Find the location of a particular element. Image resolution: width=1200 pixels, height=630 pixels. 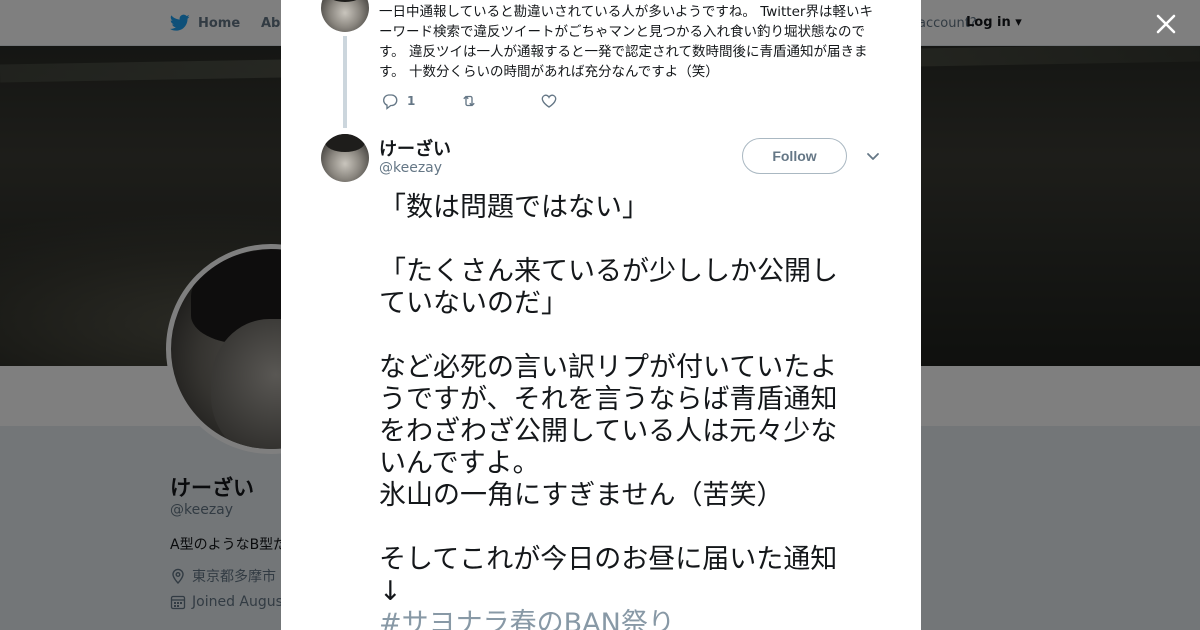

tweet-author-name: けーざい is located at coordinates (415, 148).